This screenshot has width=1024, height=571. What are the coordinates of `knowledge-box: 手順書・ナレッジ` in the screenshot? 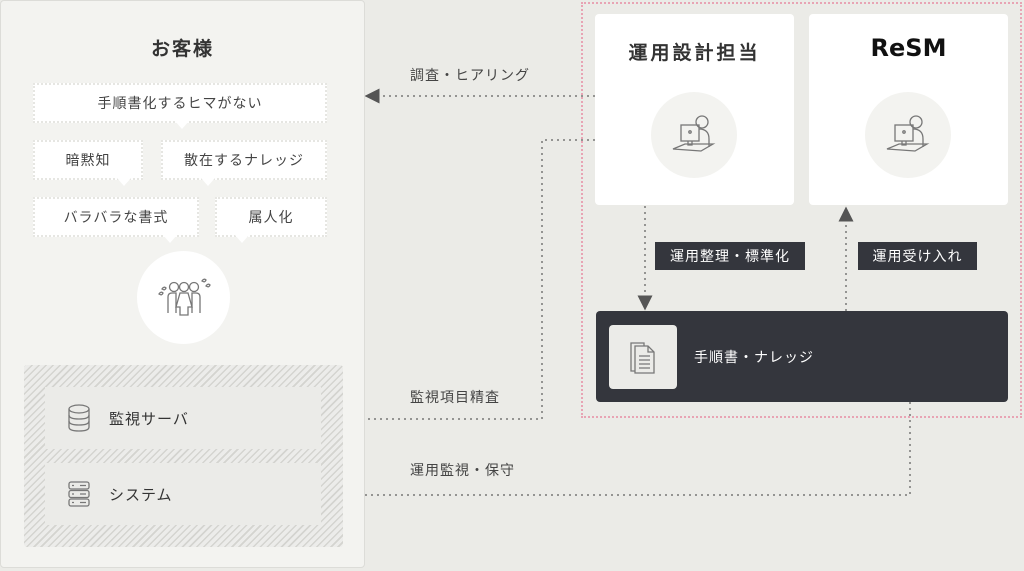 It's located at (802, 356).